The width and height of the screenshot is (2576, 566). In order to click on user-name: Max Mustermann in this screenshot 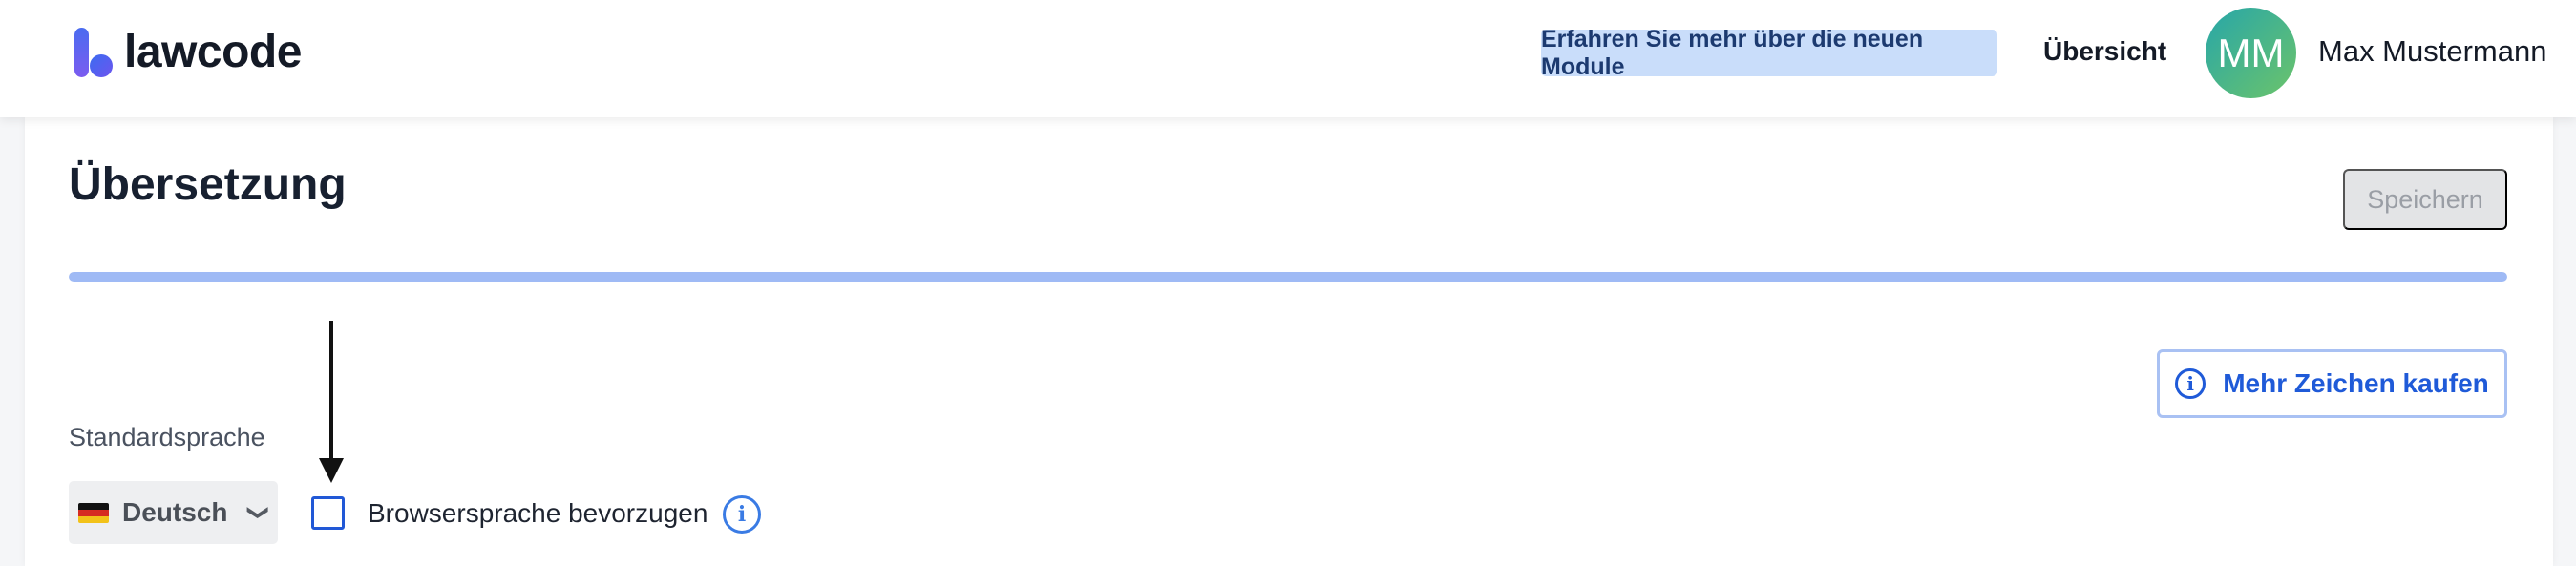, I will do `click(2432, 51)`.